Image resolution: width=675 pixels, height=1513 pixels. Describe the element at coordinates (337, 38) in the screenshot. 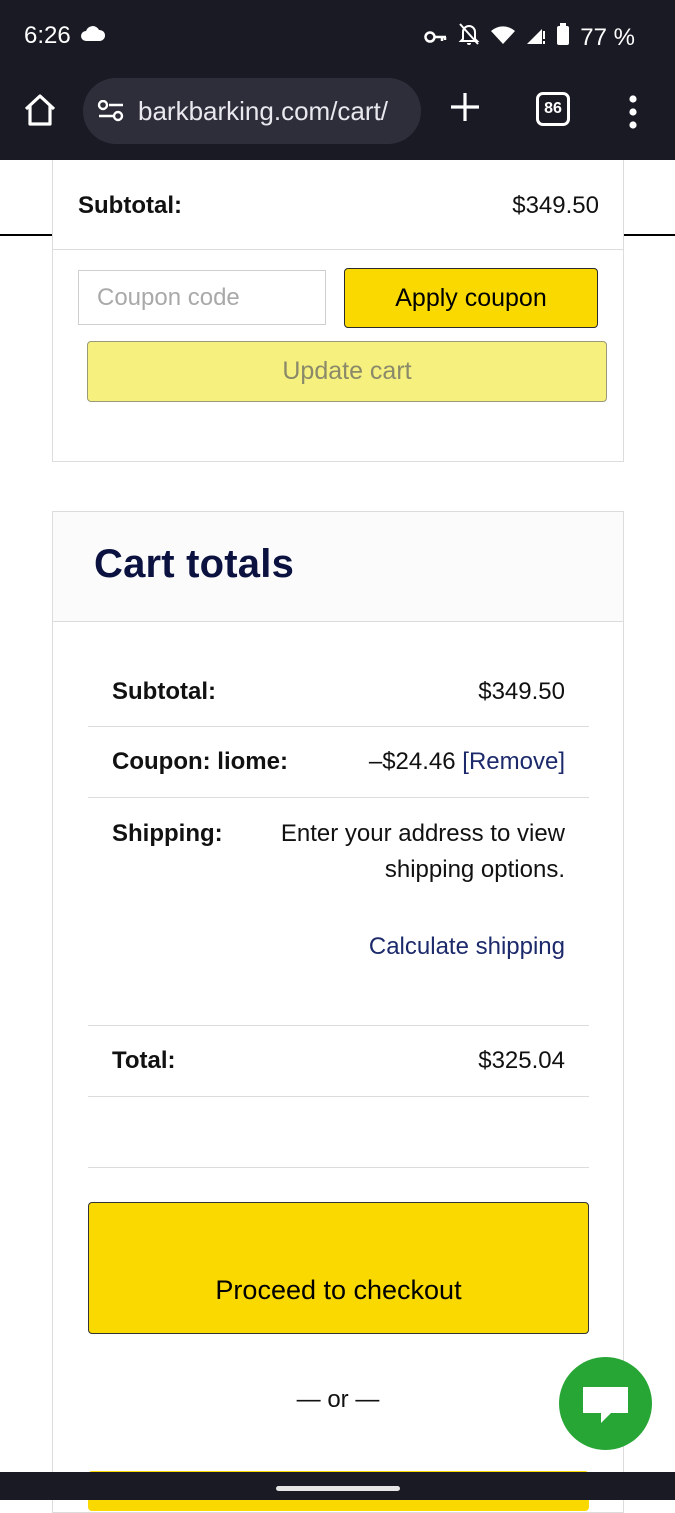

I see `status-bar: 6:26 77 %` at that location.